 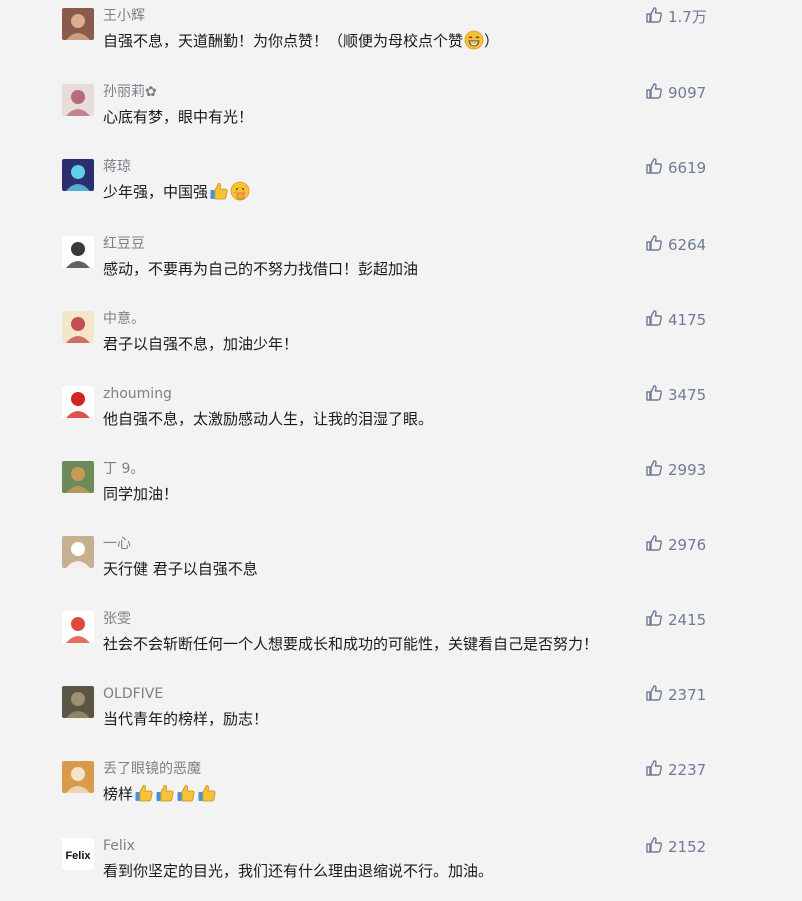 I want to click on comment-text-body: 同学加油！, so click(x=141, y=494).